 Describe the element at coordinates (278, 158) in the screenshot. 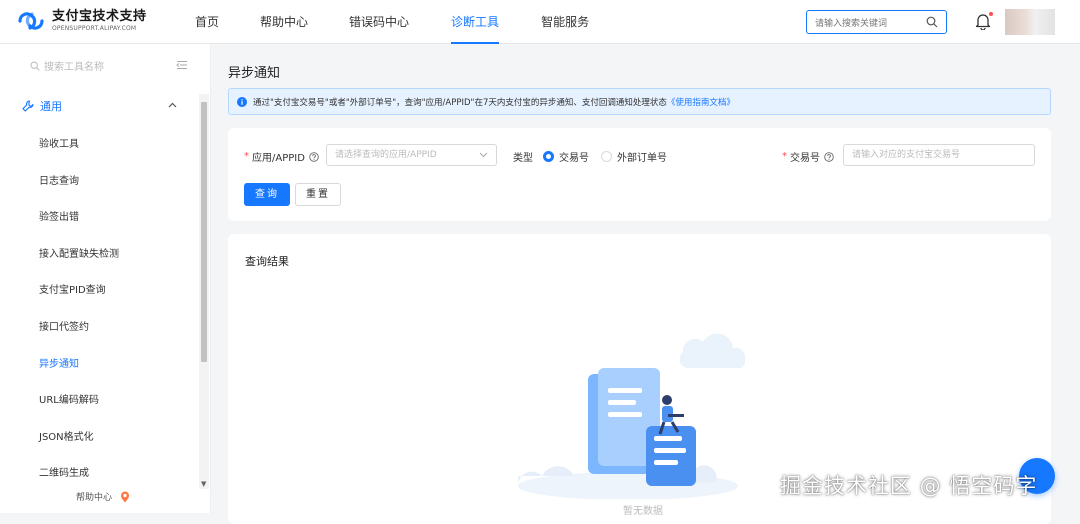

I see `app-label-text: 应用/APPID` at that location.